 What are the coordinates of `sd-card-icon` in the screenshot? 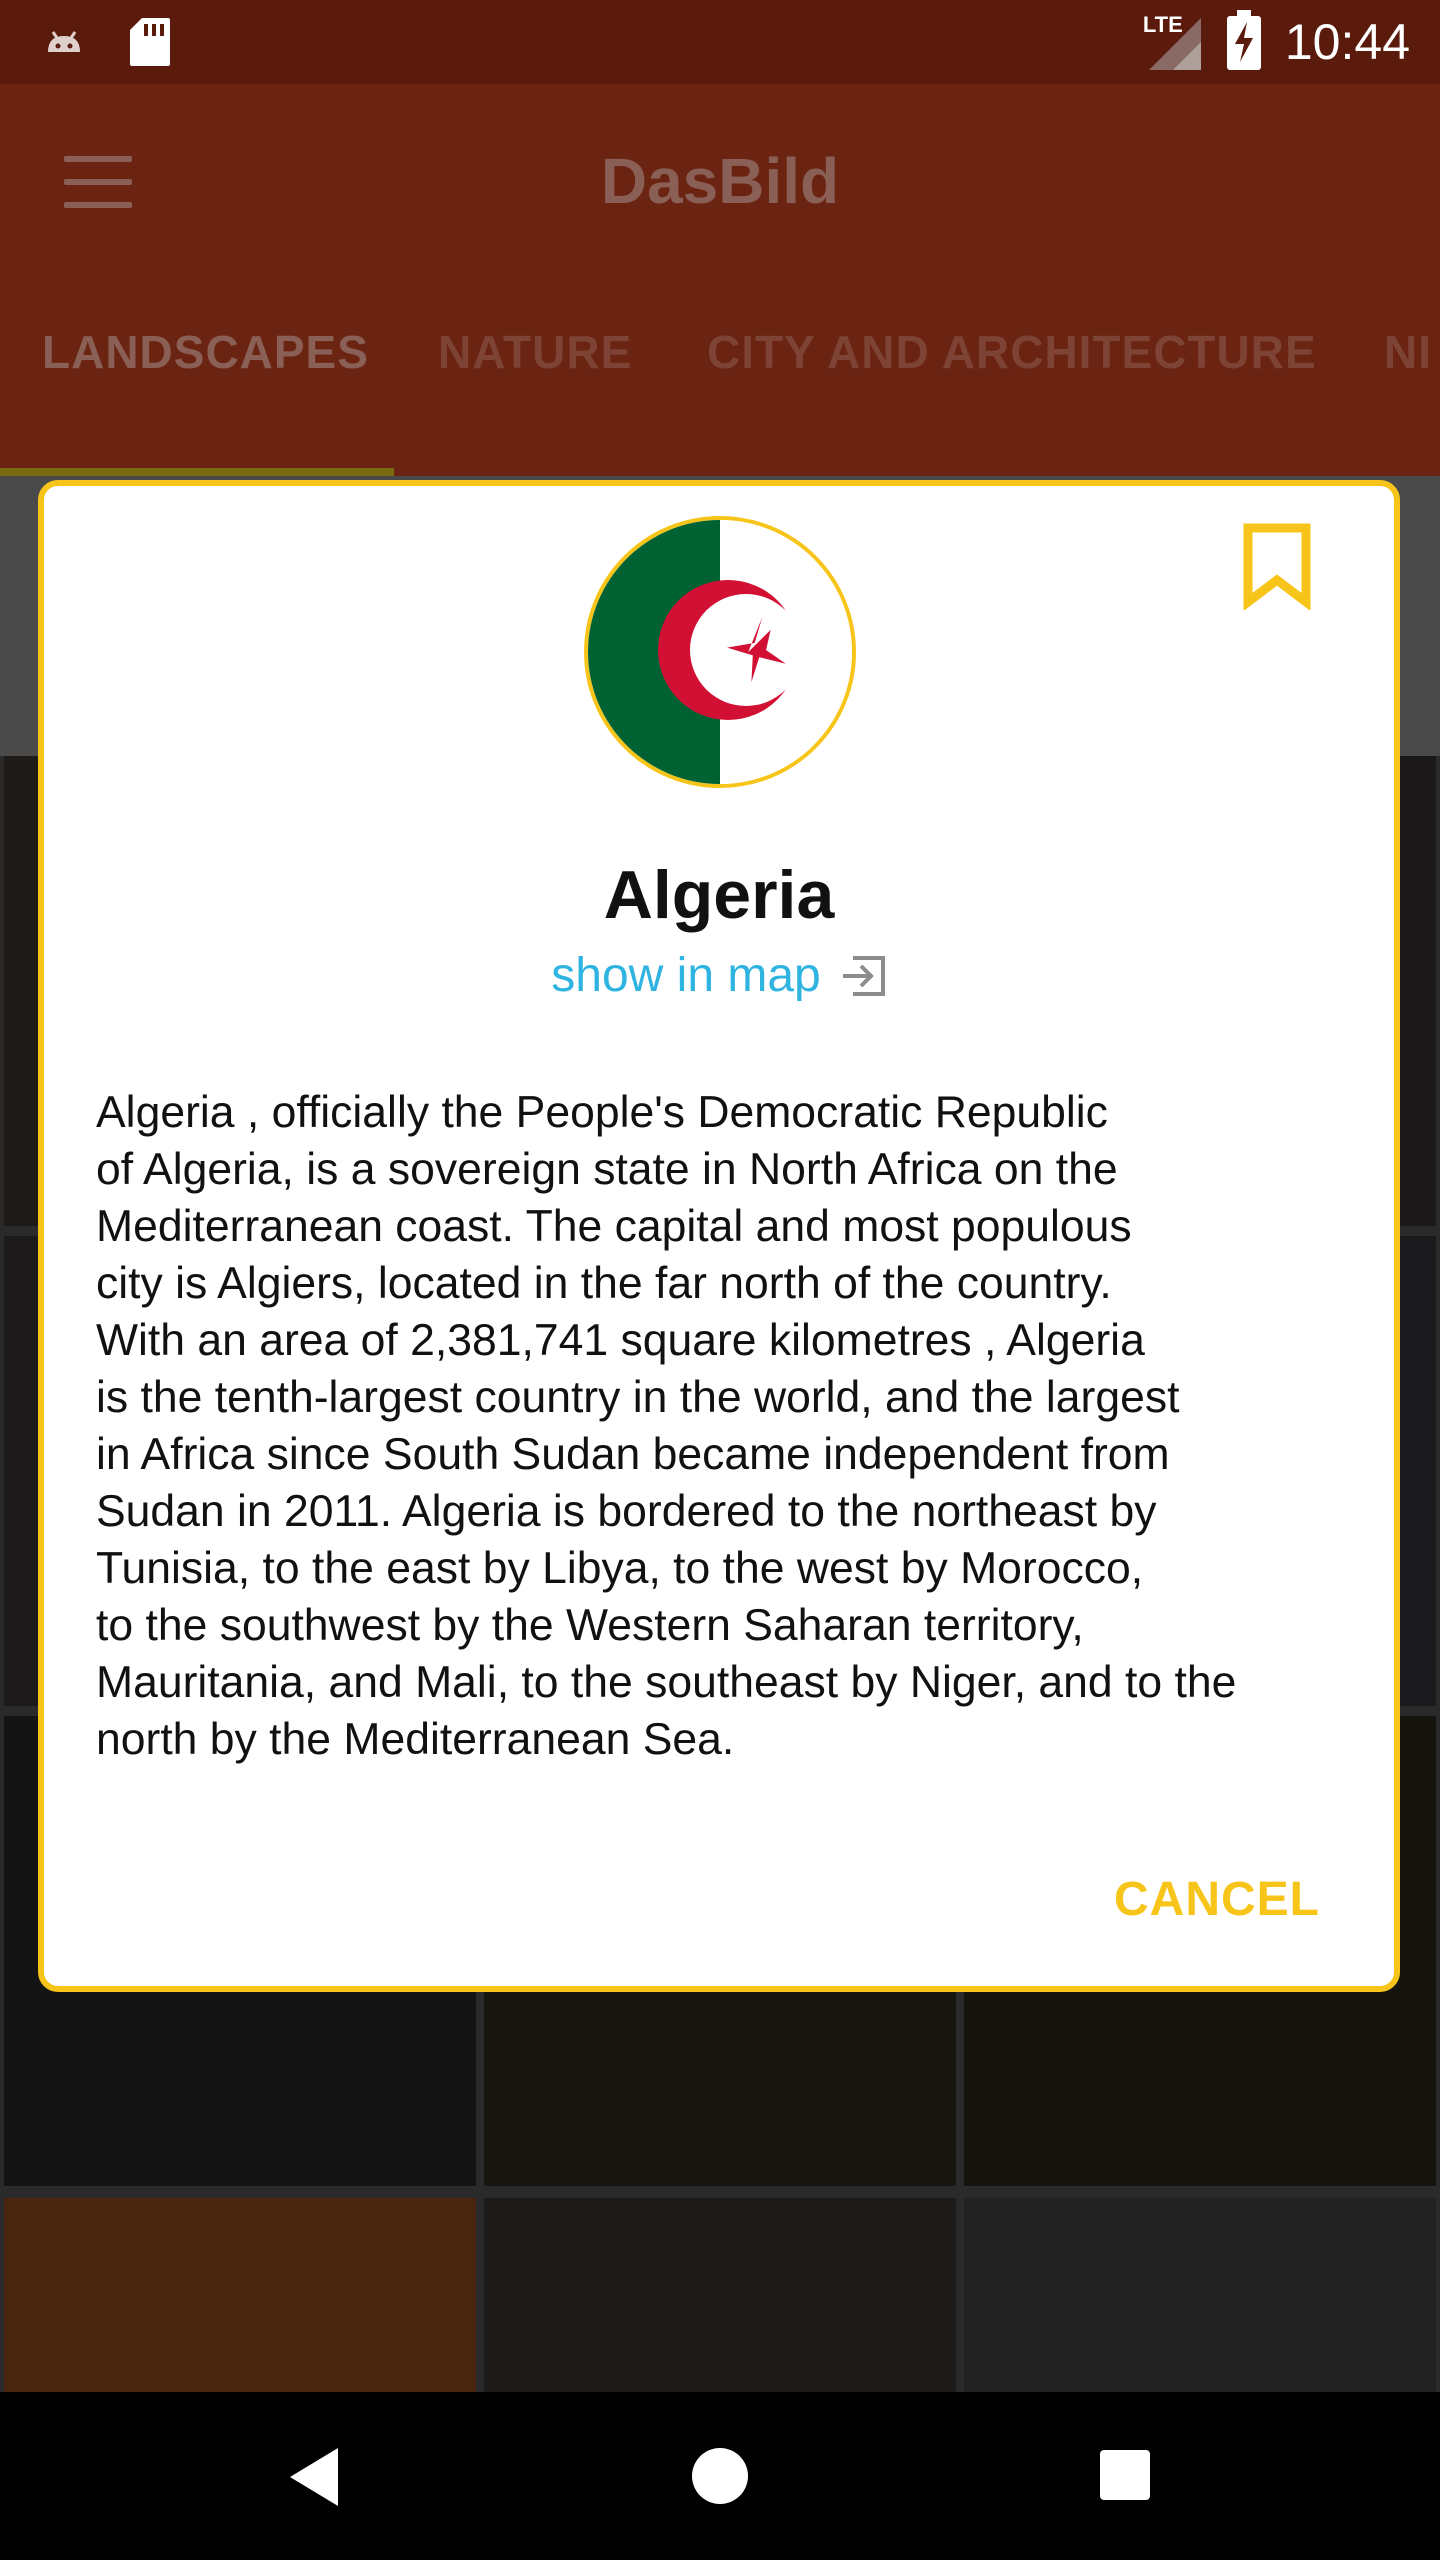 It's located at (150, 44).